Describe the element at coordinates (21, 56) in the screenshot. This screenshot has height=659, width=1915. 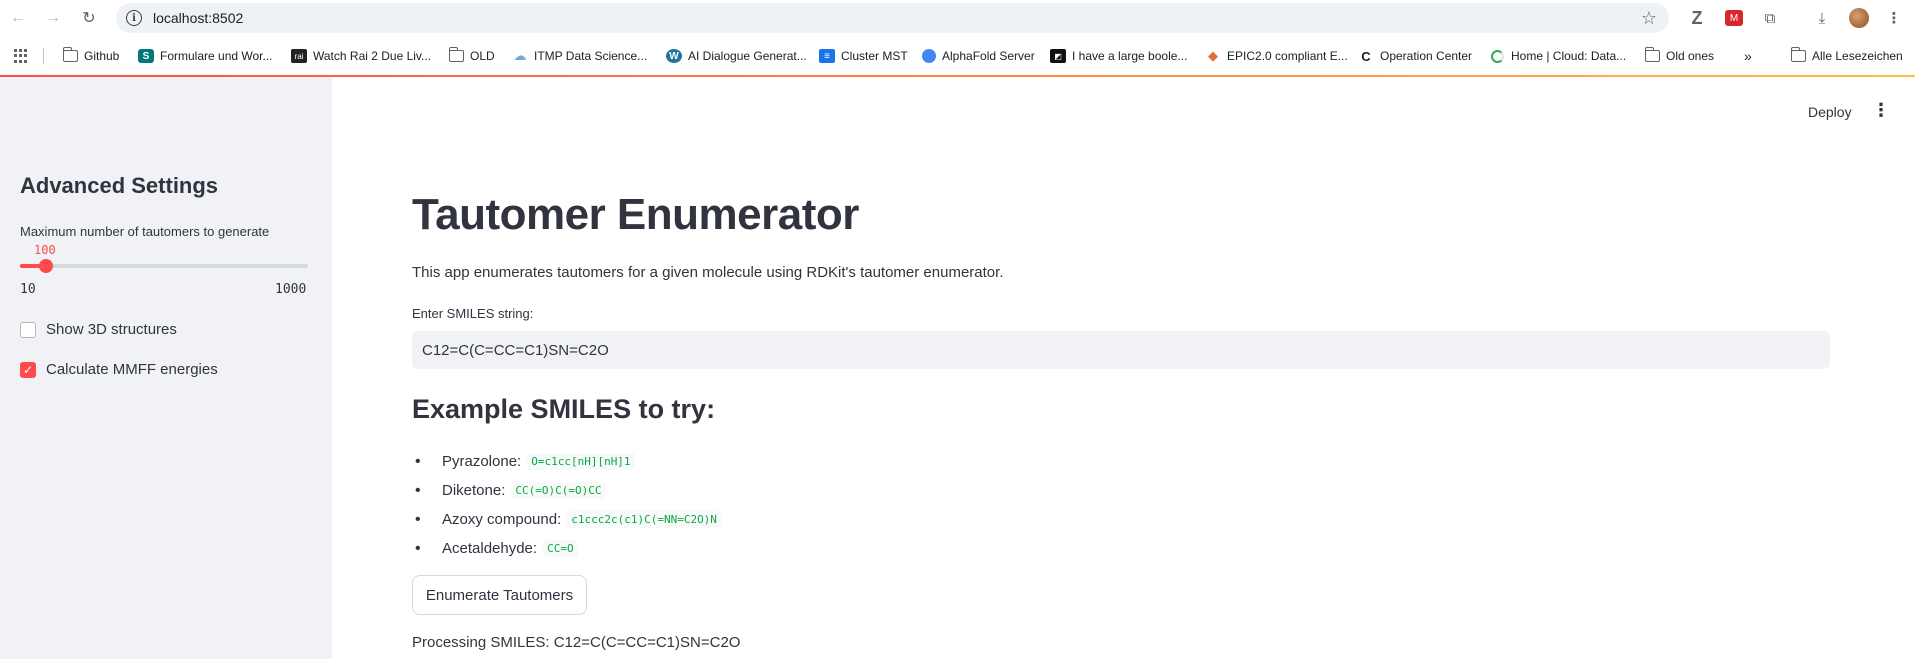
I see `apps-grid-icon` at that location.